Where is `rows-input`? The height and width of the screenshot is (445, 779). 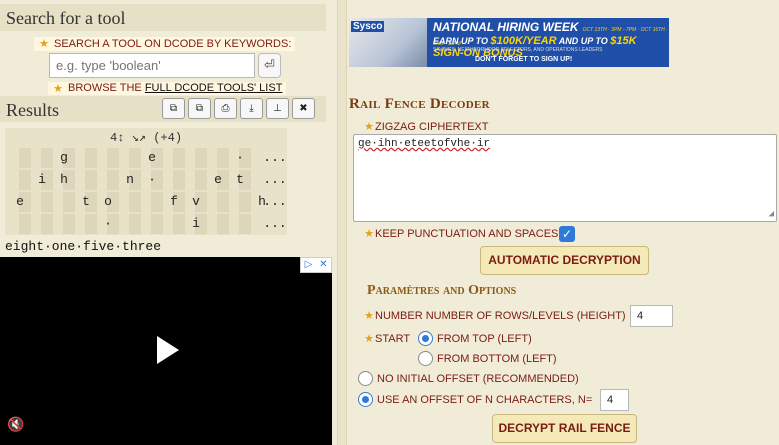 rows-input is located at coordinates (651, 316).